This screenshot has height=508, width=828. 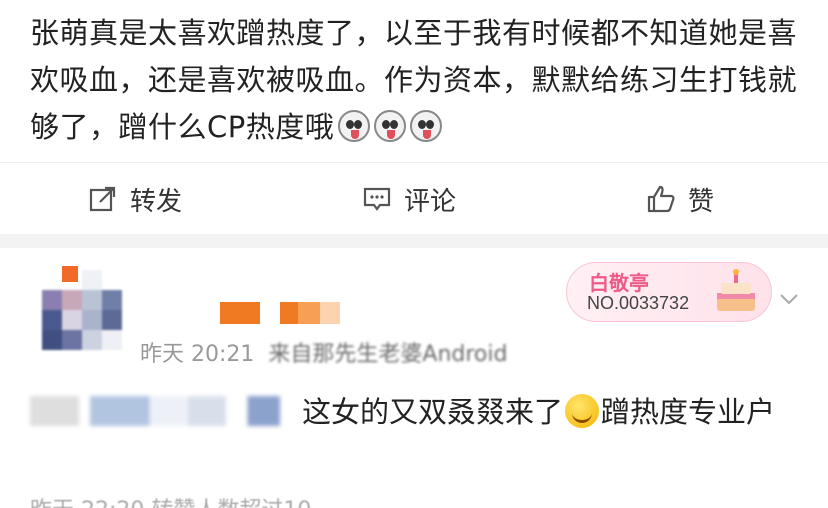 I want to click on comment-body: 这女的又双叒叕来了, so click(x=433, y=412).